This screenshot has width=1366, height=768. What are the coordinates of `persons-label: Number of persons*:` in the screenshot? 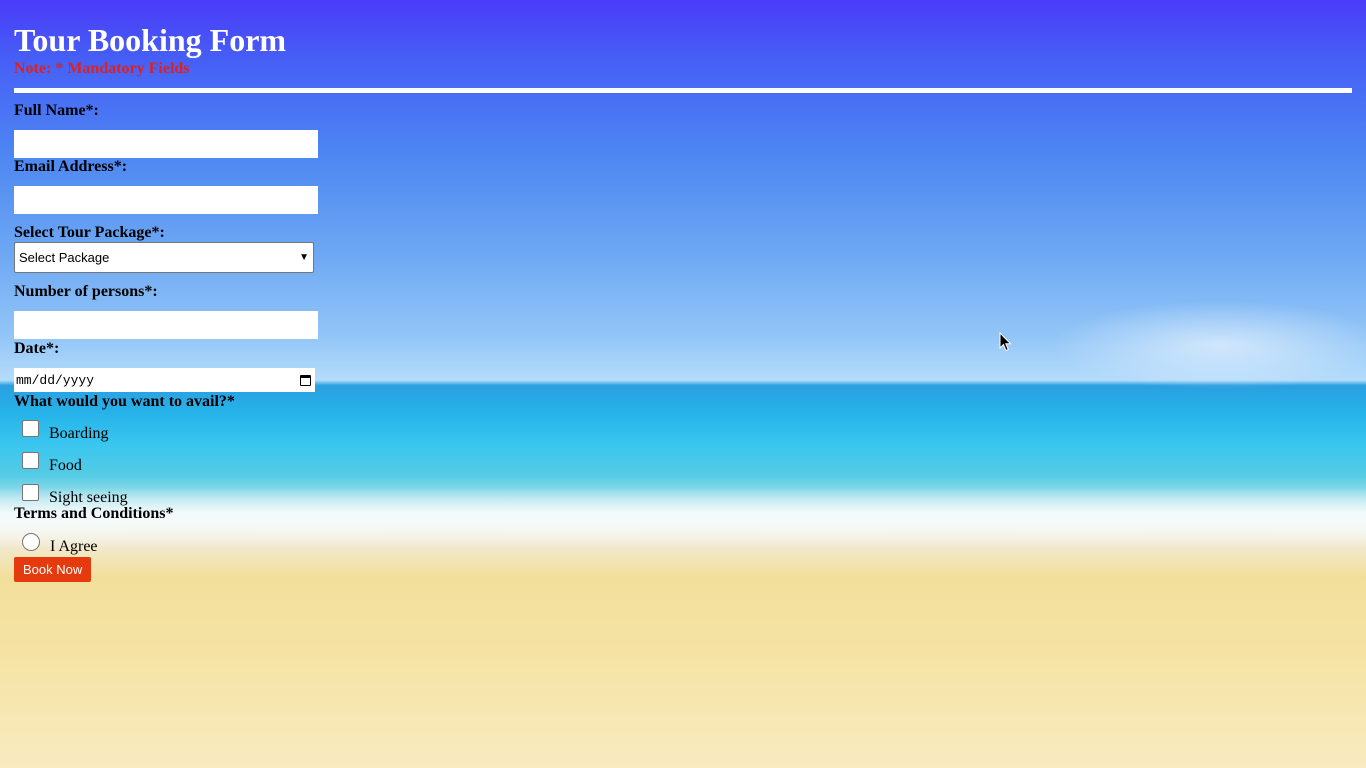 It's located at (86, 291).